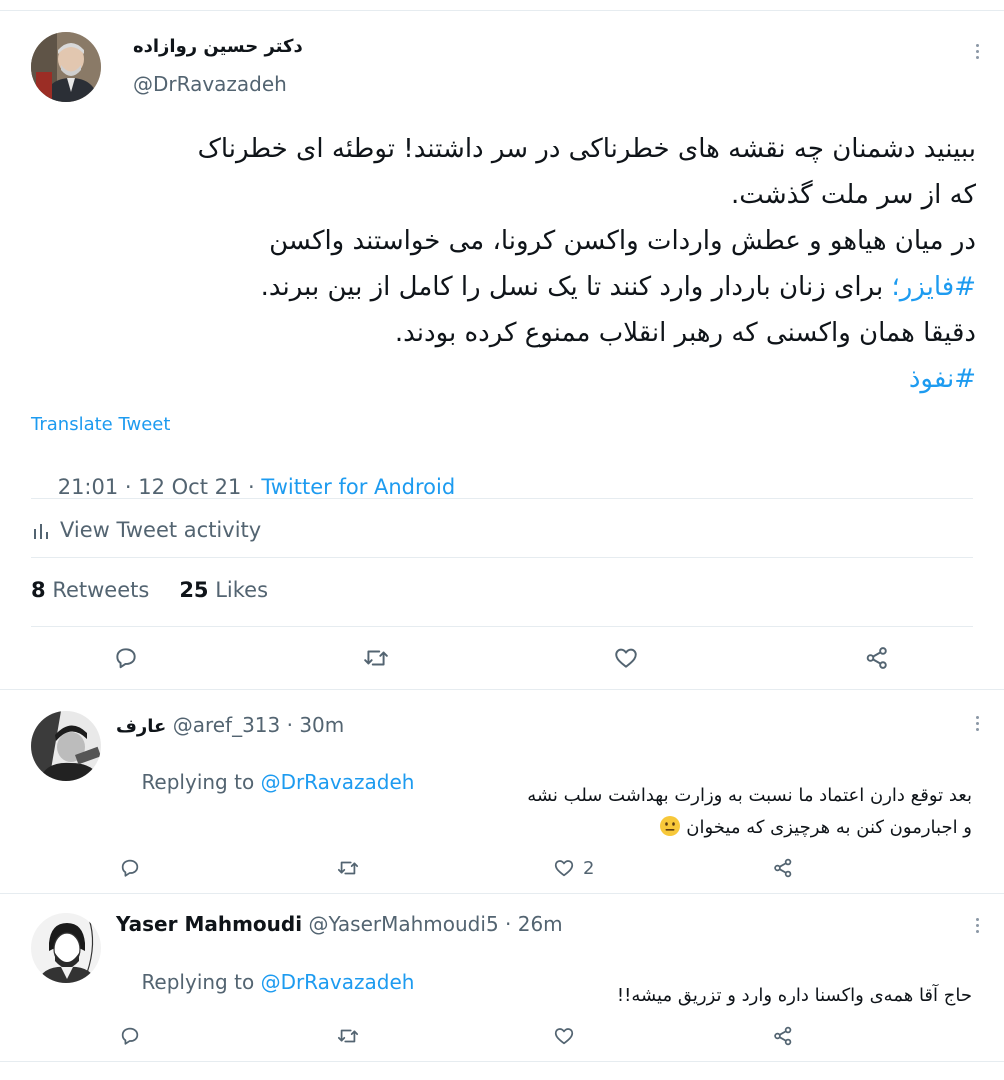 The image size is (1004, 1080). I want to click on likes-label: Likes, so click(242, 590).